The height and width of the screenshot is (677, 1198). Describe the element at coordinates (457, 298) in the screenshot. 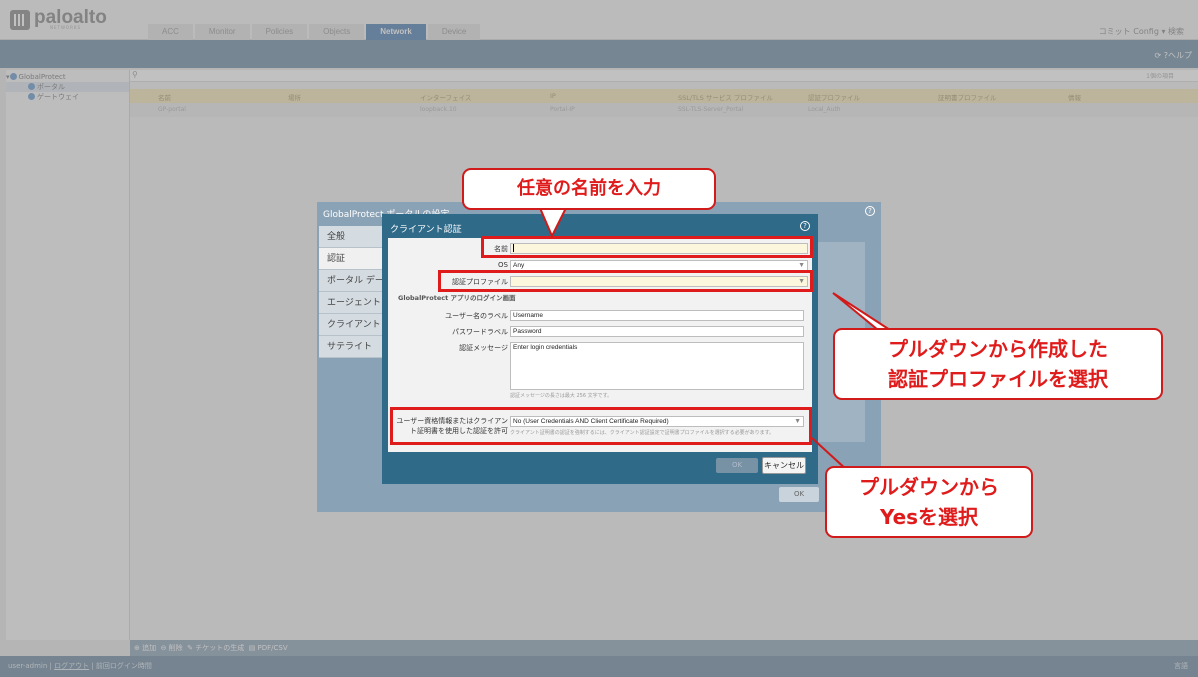

I see `login-section-title: GlobalProtect アプリのログイン画面` at that location.